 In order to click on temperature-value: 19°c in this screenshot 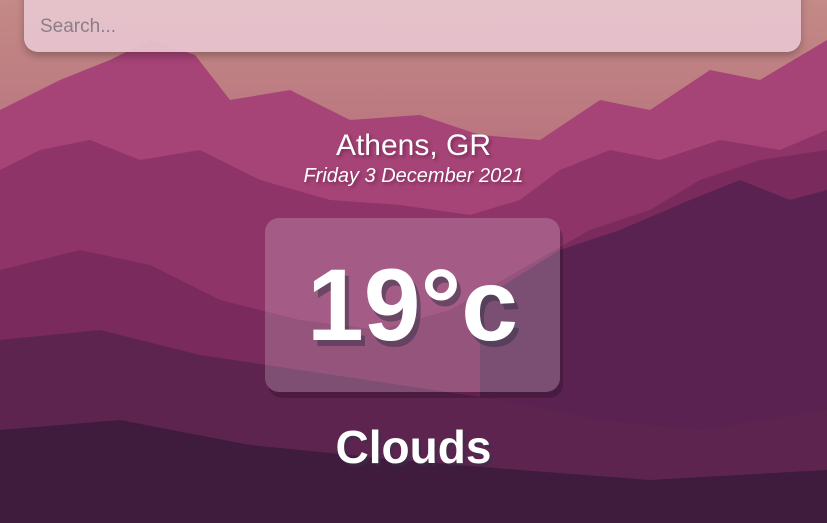, I will do `click(412, 305)`.